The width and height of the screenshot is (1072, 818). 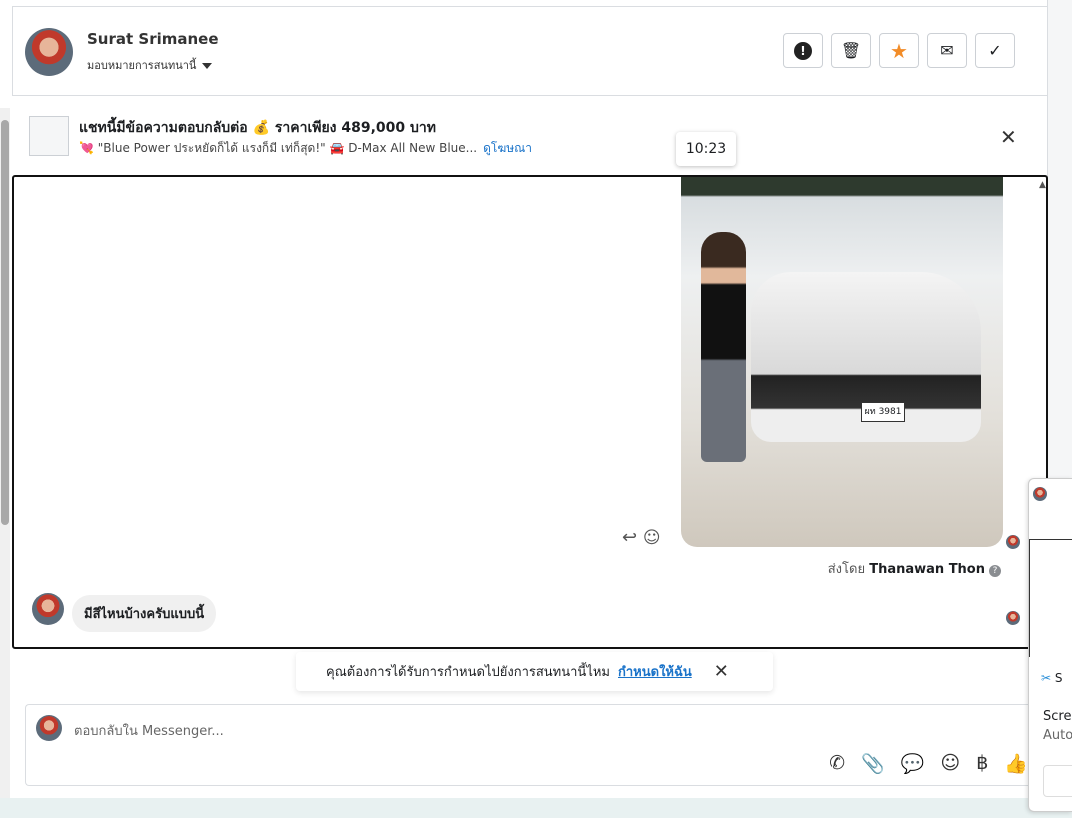 I want to click on message-image: ผท 3981, so click(x=842, y=362).